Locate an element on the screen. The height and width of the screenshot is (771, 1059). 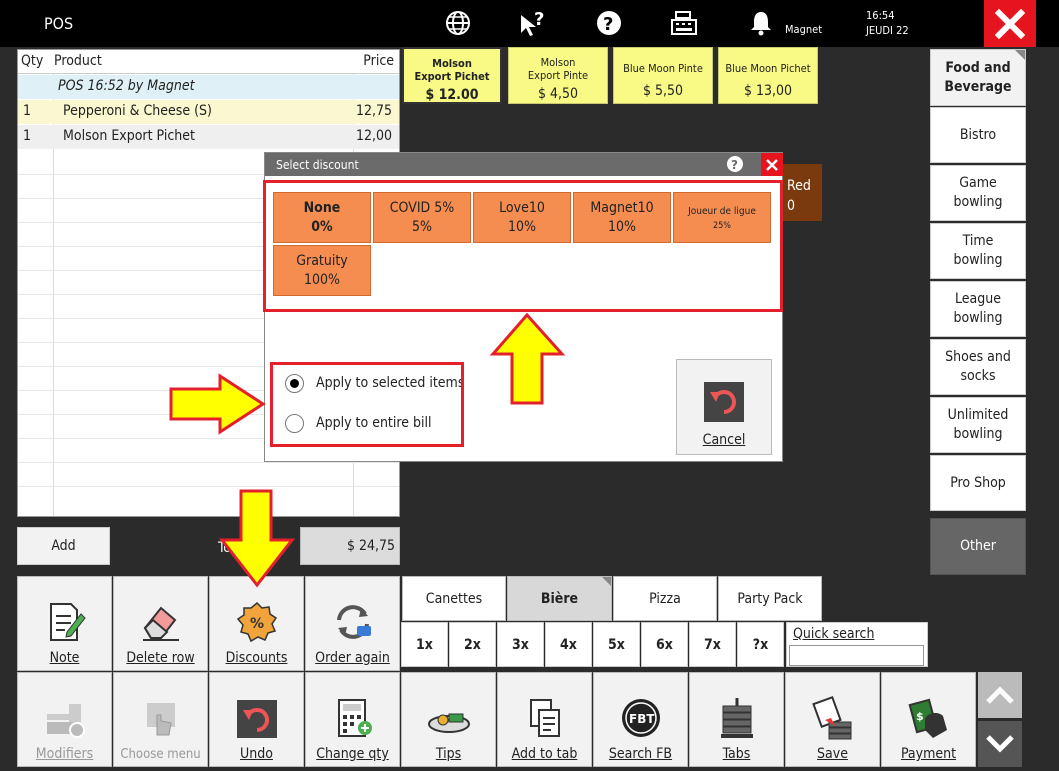
category-shoes-socks: Shoes and socks is located at coordinates (978, 367).